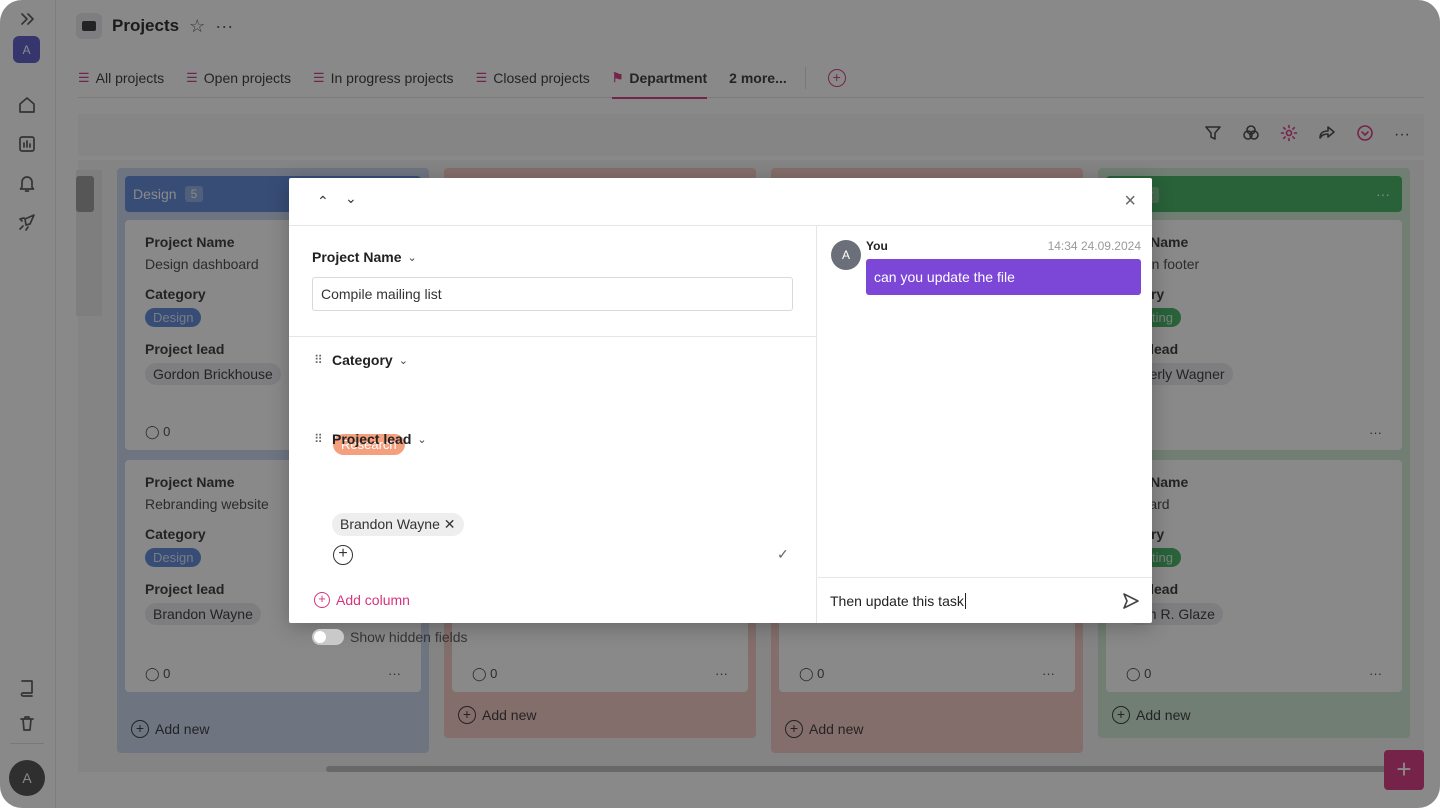  Describe the element at coordinates (720, 202) in the screenshot. I see `modal-header: ⌃ ⌄ ×` at that location.